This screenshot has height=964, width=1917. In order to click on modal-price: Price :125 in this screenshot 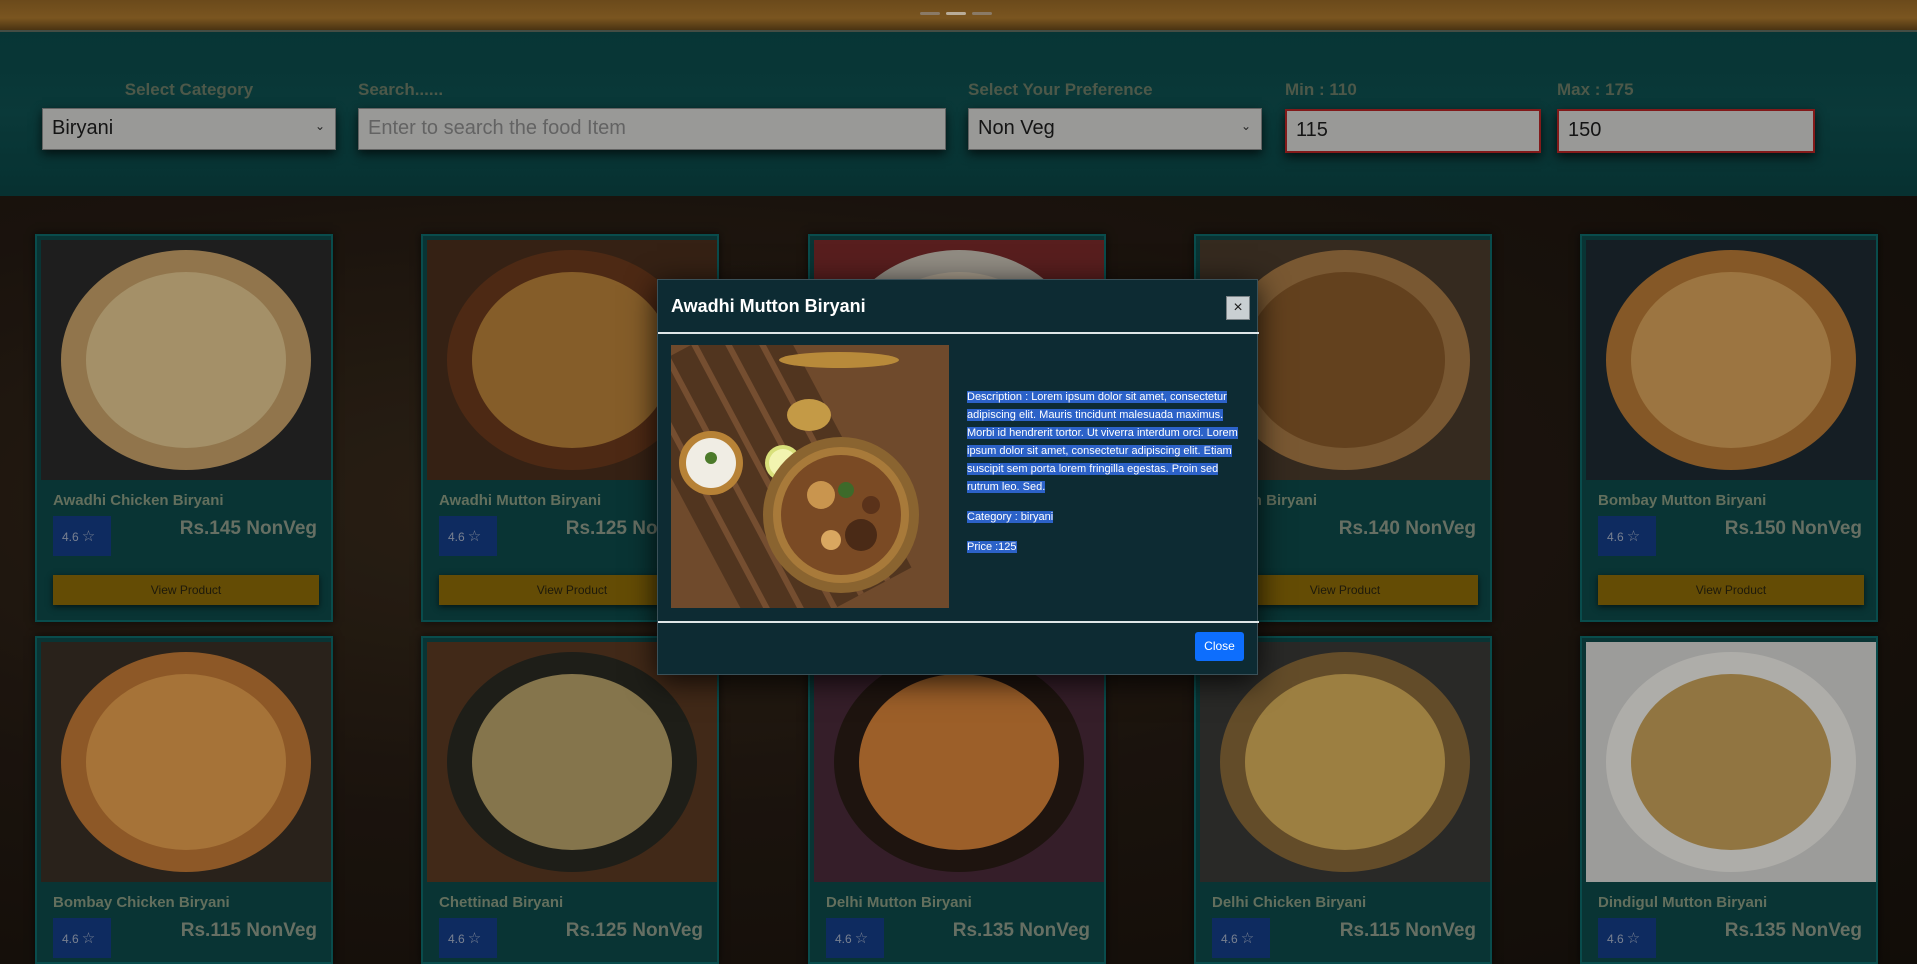, I will do `click(992, 547)`.